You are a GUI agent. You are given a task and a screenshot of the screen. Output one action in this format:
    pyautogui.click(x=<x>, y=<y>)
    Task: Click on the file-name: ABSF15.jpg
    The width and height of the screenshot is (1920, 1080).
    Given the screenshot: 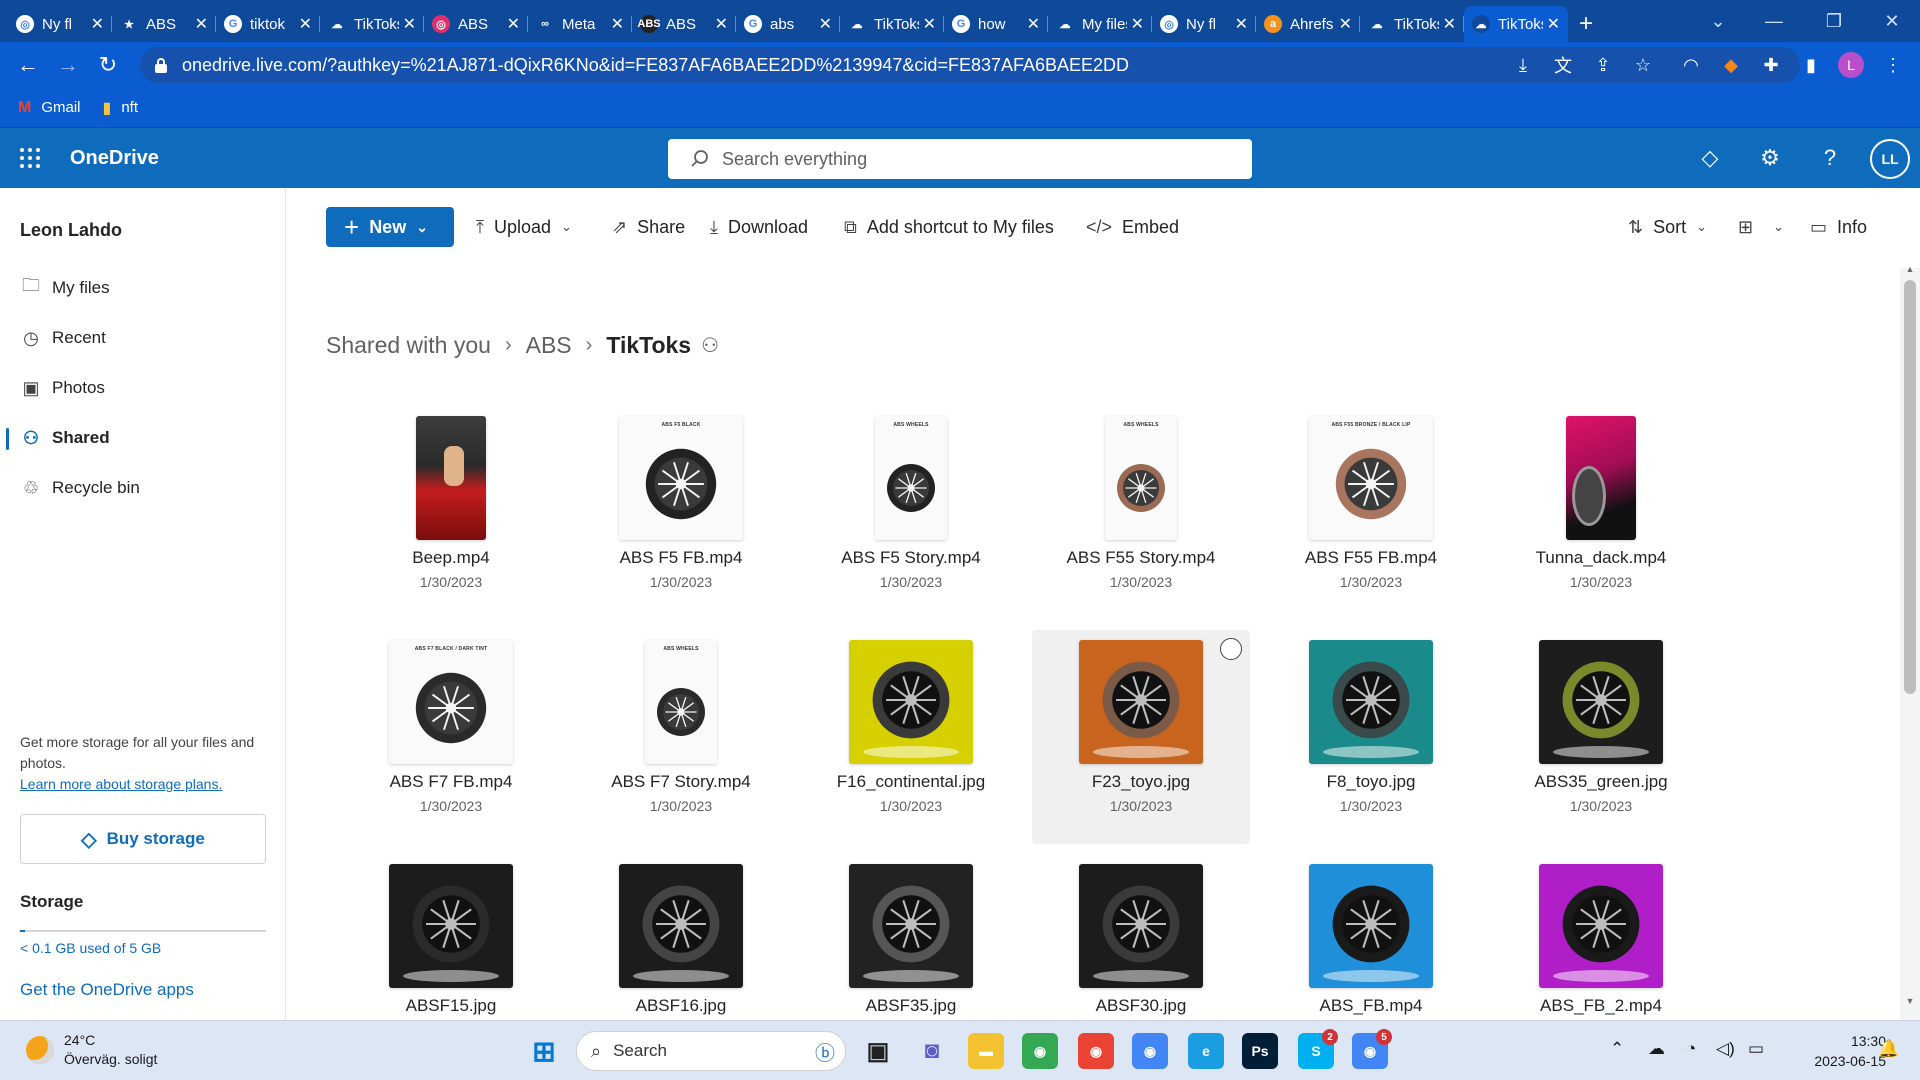 What is the action you would take?
    pyautogui.click(x=451, y=1006)
    